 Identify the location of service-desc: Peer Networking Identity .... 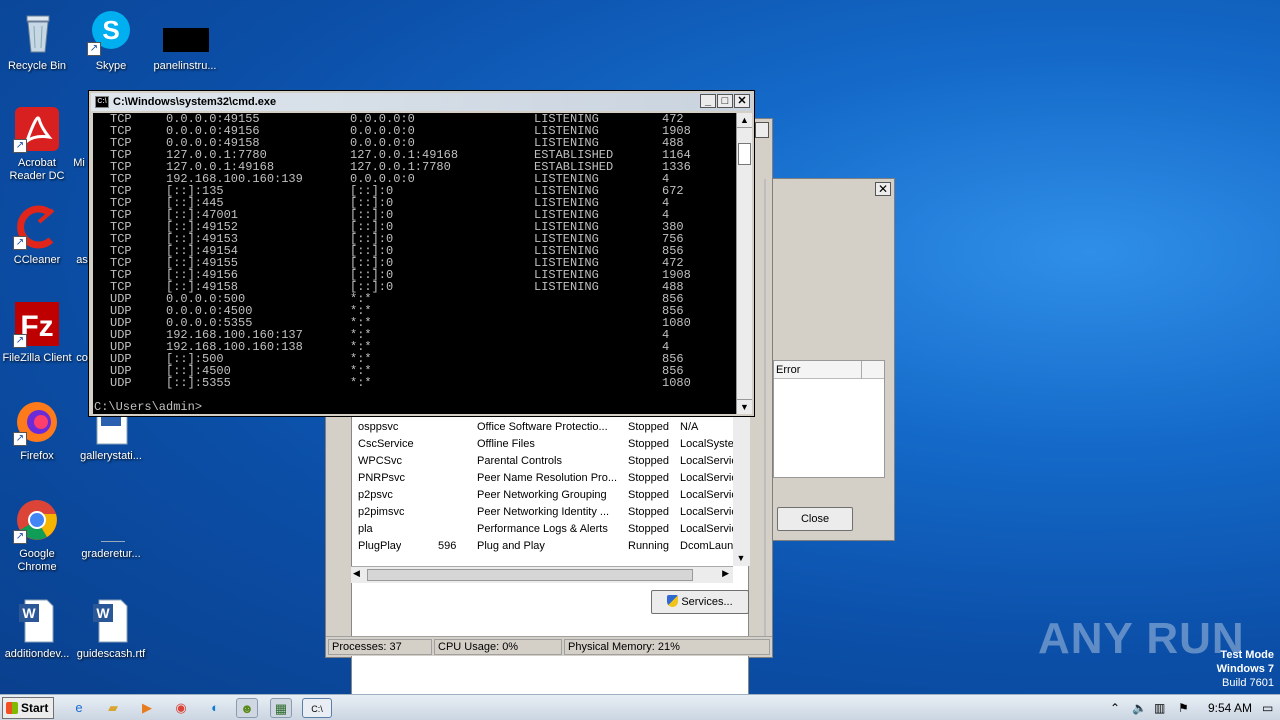
(543, 512).